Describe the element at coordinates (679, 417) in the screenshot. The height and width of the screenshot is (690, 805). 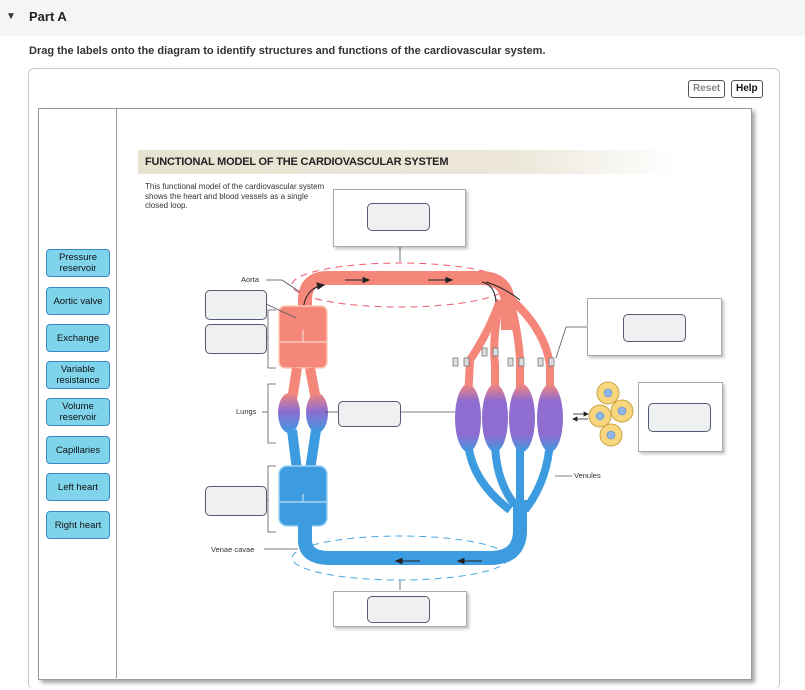
I see `drop-zone-capillaries` at that location.